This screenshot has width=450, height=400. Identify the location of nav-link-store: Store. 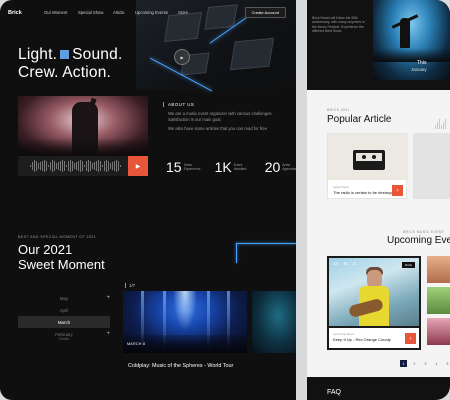
(183, 12).